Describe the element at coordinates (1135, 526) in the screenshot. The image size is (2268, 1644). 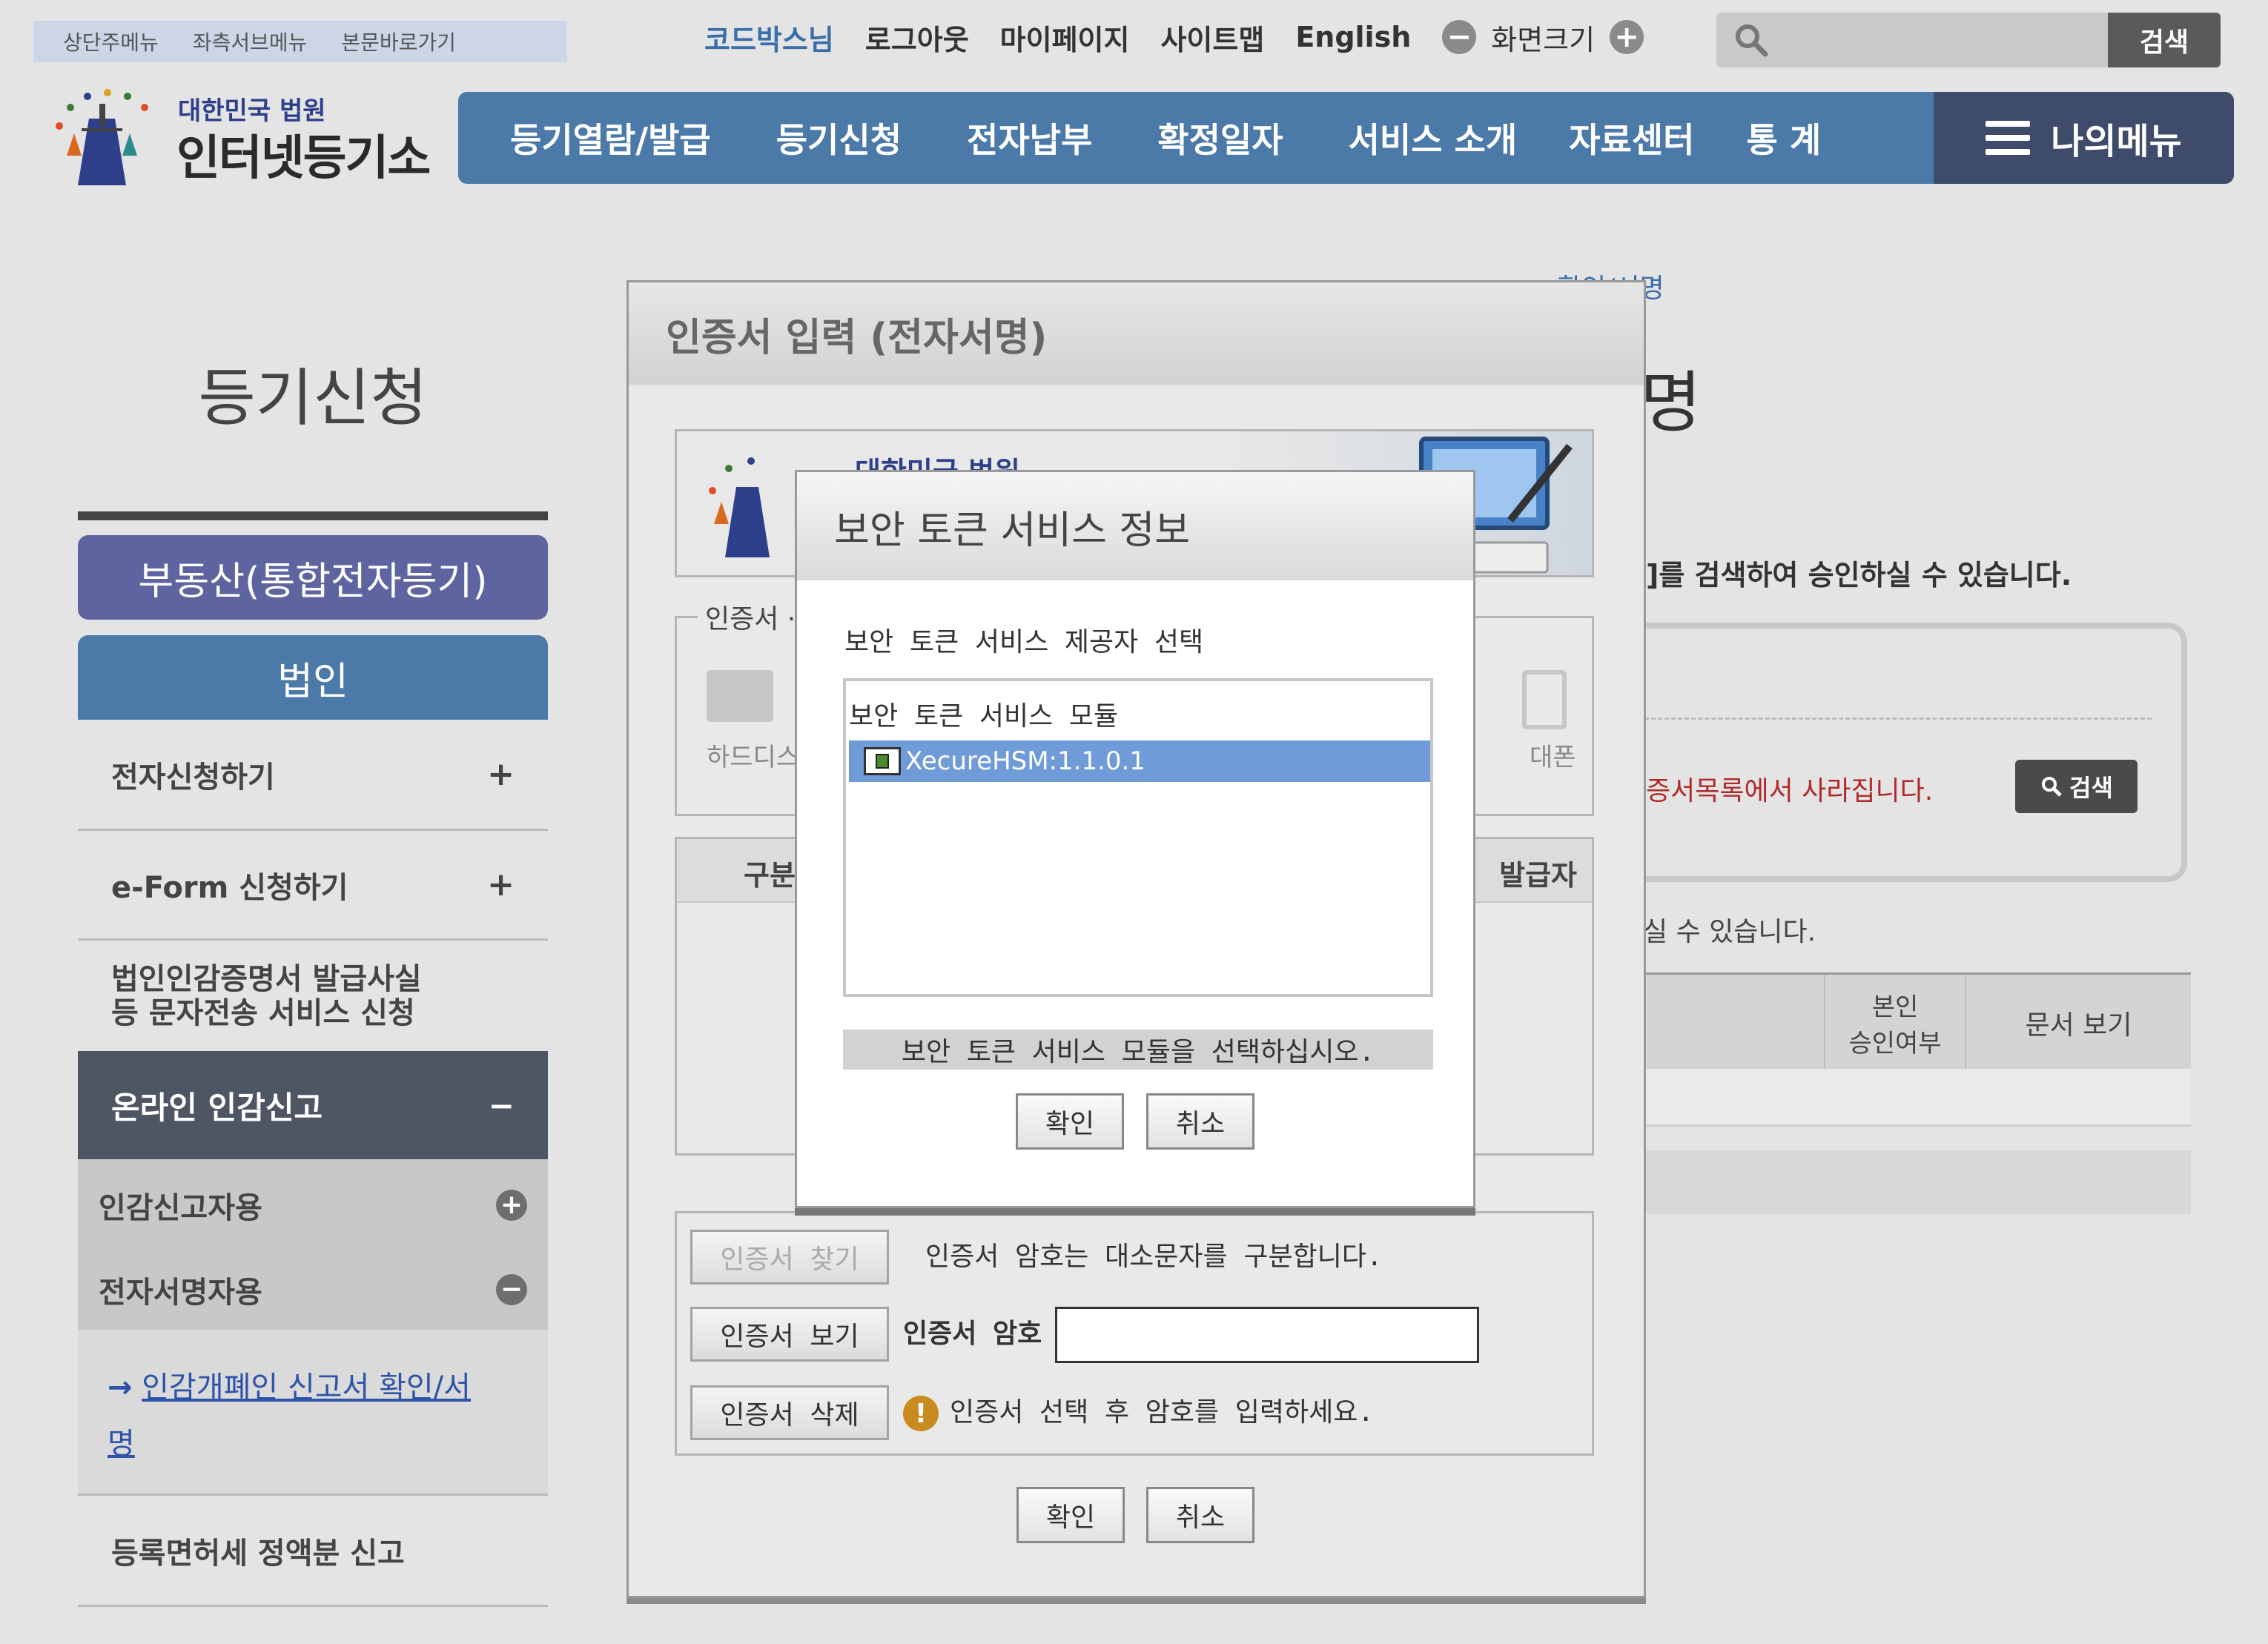
I see `security-token-dialog-title: 보안 토큰 서비스 정보` at that location.